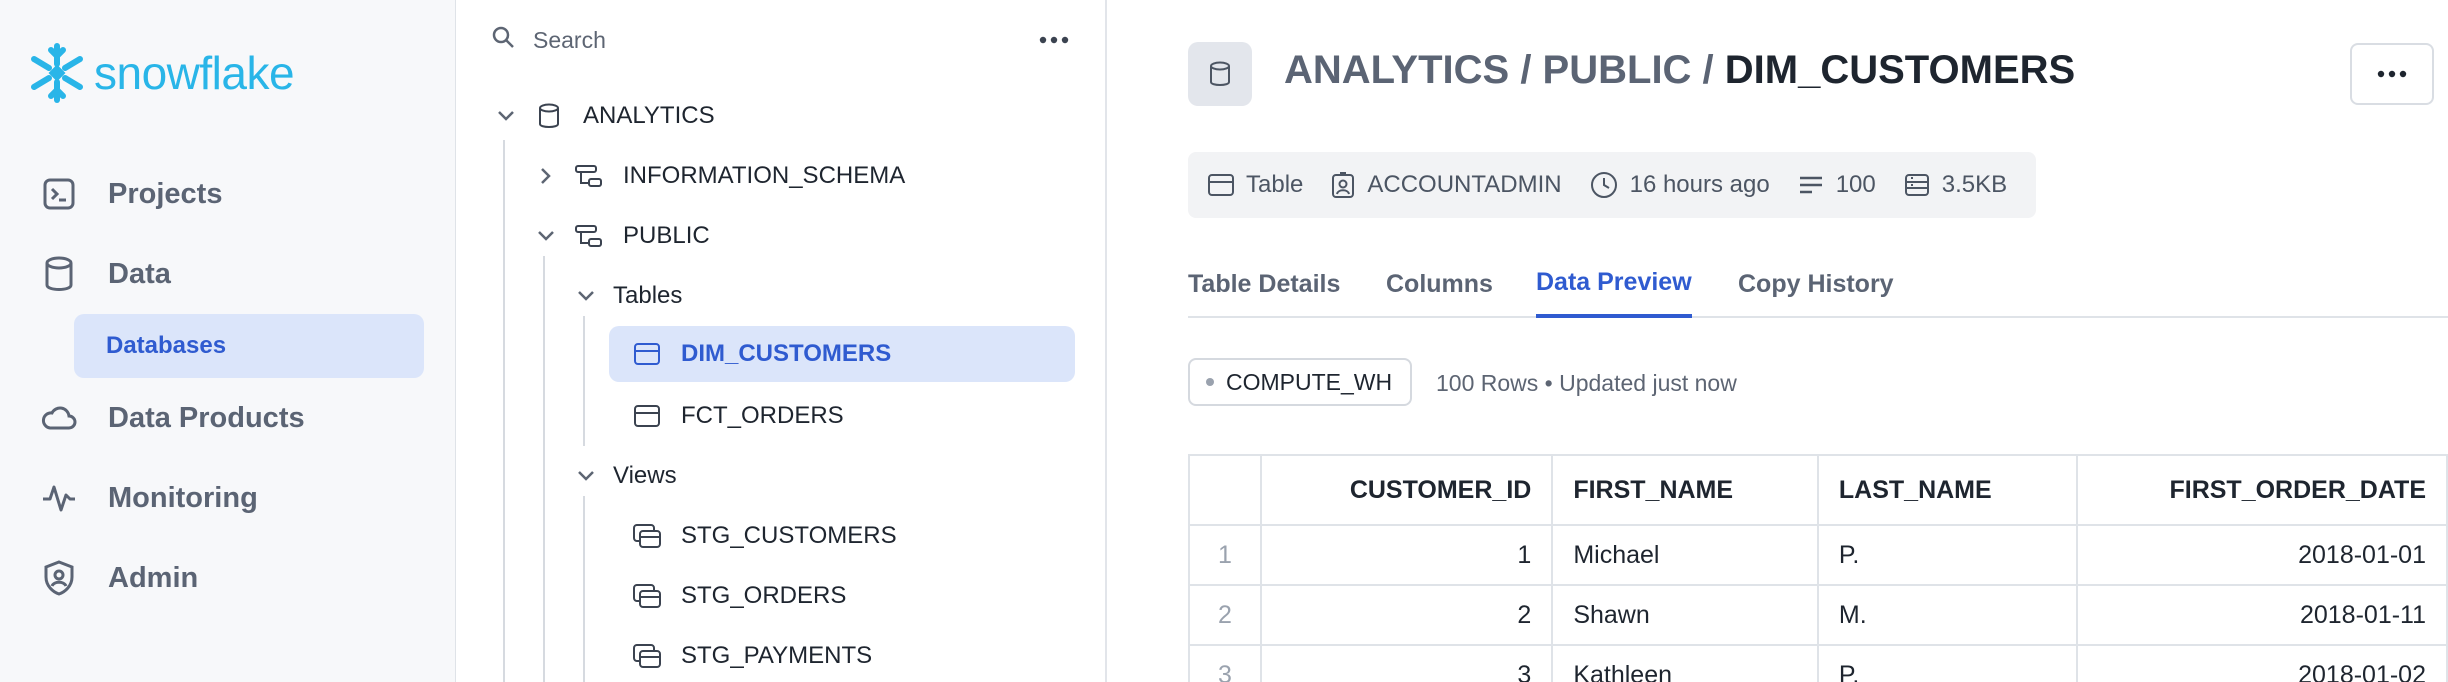  What do you see at coordinates (249, 346) in the screenshot?
I see `nav-subitem-databases: Databases` at bounding box center [249, 346].